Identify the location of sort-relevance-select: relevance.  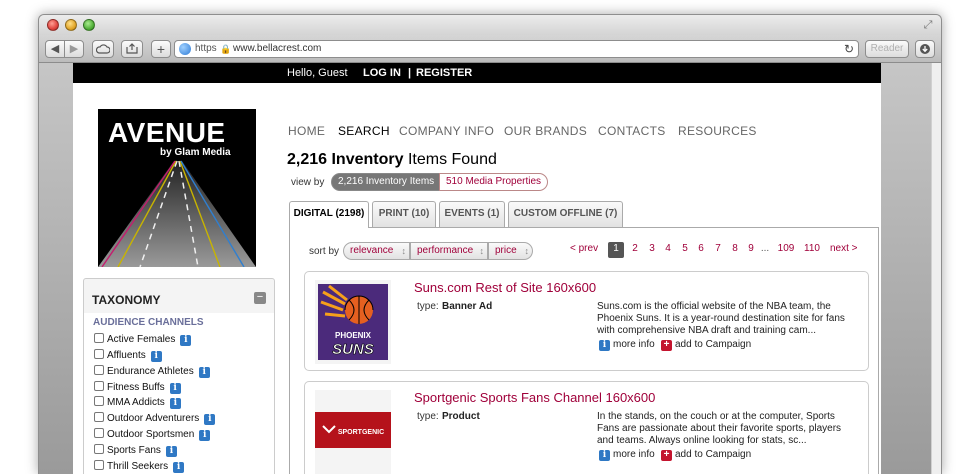
(376, 251).